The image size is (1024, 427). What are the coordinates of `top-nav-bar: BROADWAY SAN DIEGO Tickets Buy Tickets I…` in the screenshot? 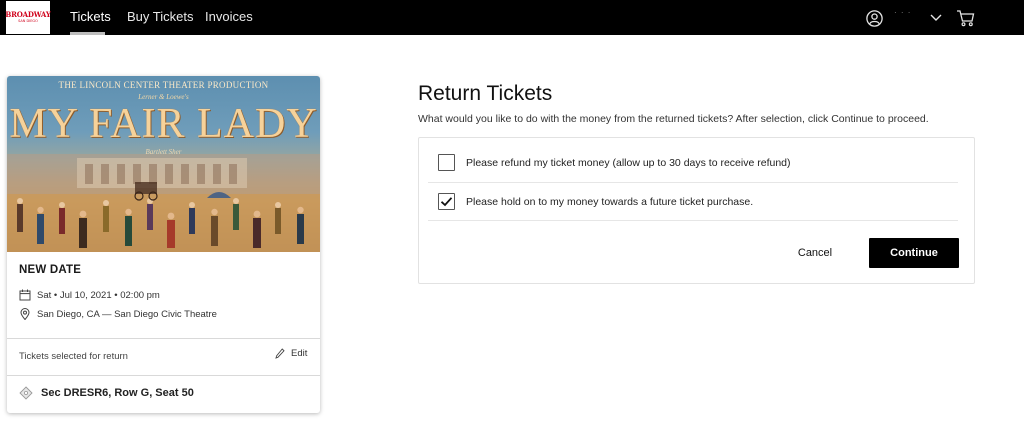 It's located at (512, 17).